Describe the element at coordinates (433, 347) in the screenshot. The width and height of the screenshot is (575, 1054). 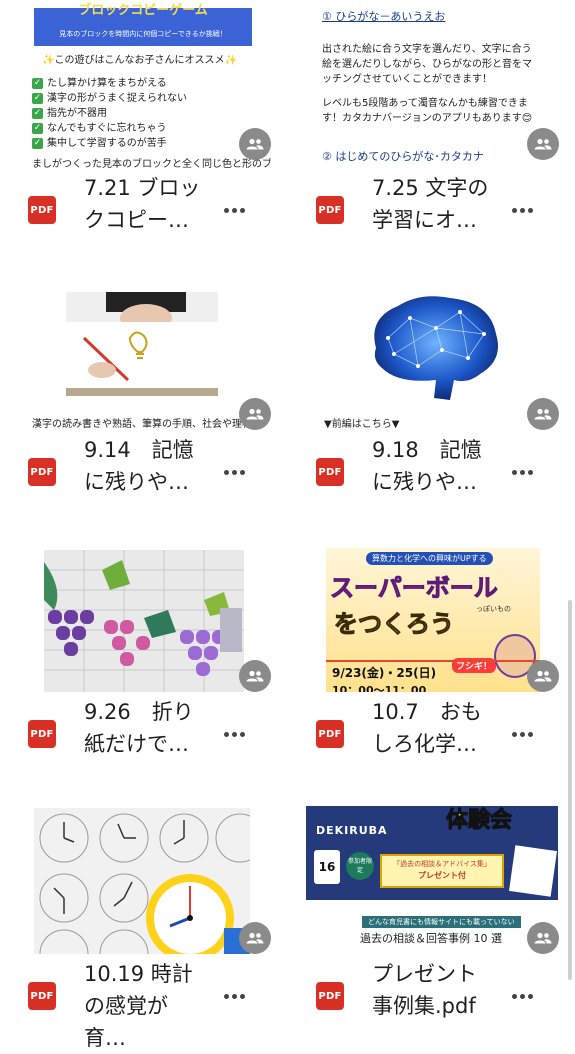
I see `thumb-brain-image` at that location.